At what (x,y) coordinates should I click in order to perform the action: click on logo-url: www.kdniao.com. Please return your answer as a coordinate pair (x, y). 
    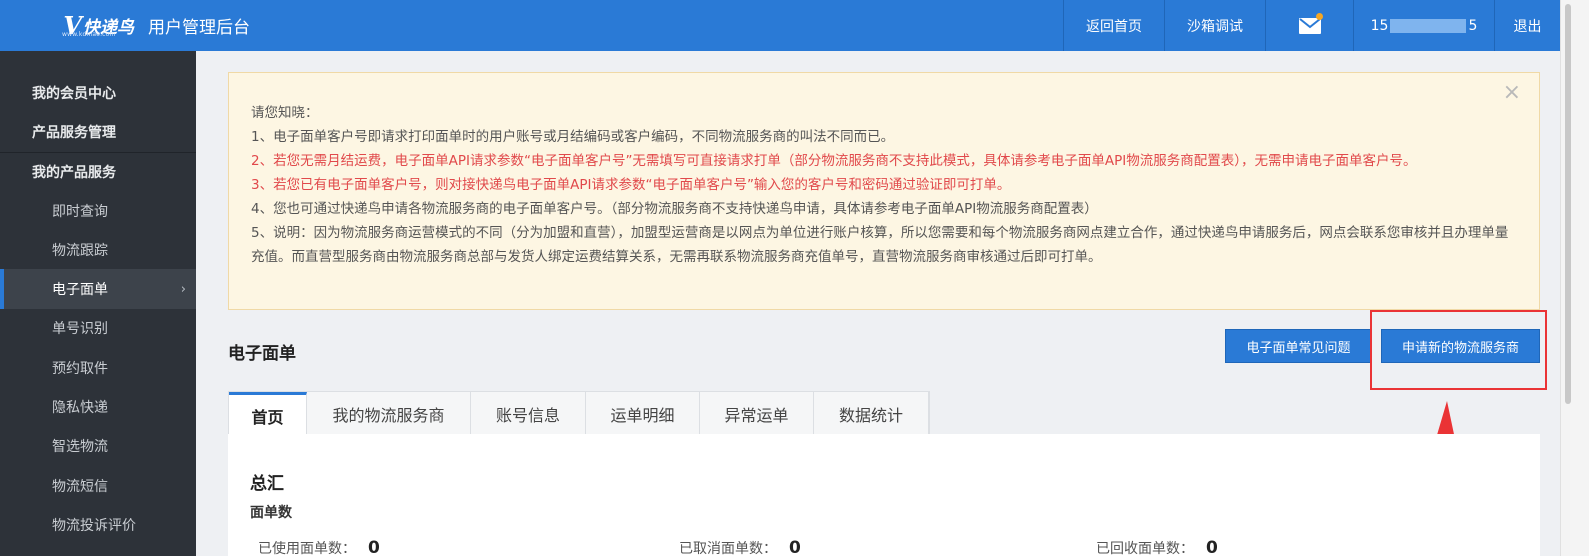
    Looking at the image, I should click on (89, 34).